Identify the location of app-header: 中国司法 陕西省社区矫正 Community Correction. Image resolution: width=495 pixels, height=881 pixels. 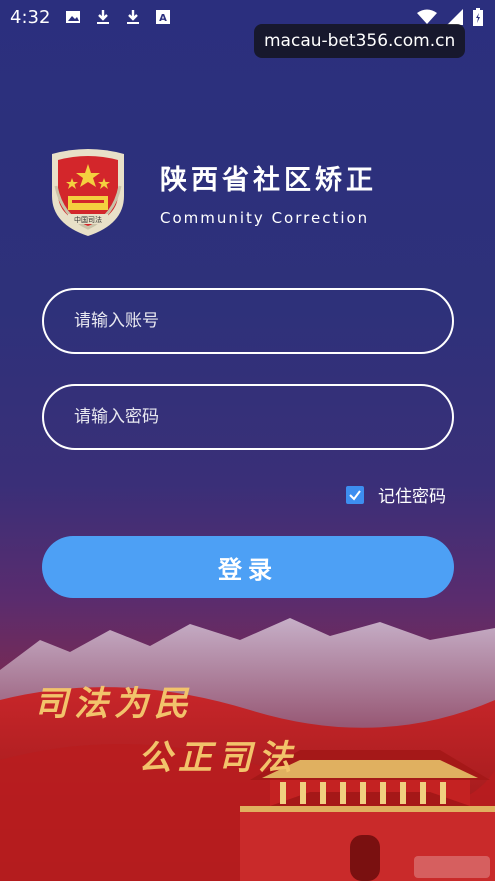
(209, 192).